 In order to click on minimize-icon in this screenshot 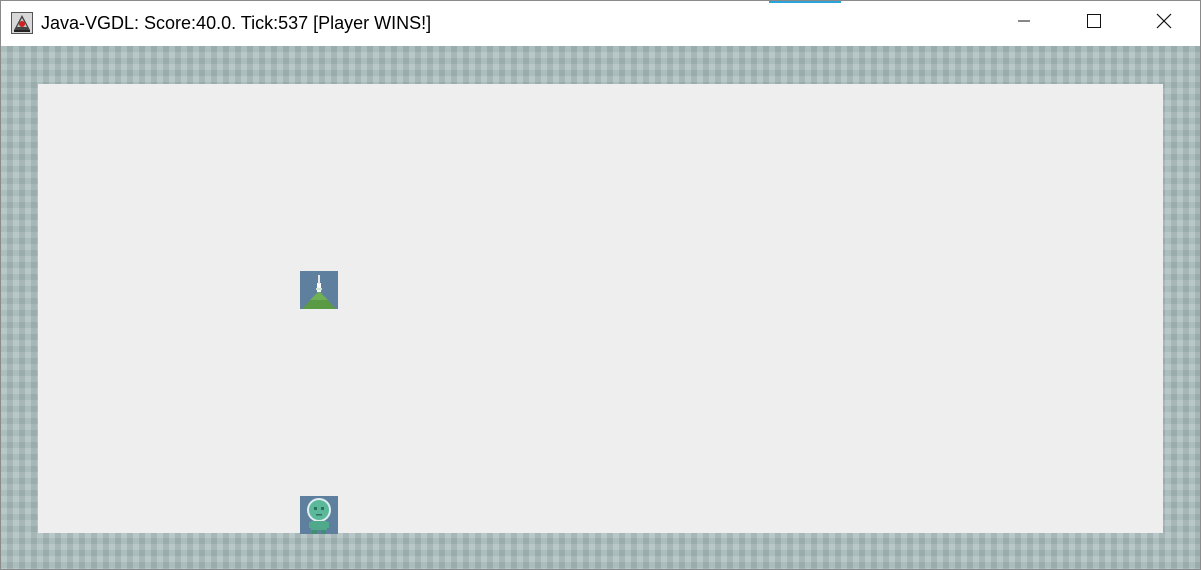, I will do `click(1024, 23)`.